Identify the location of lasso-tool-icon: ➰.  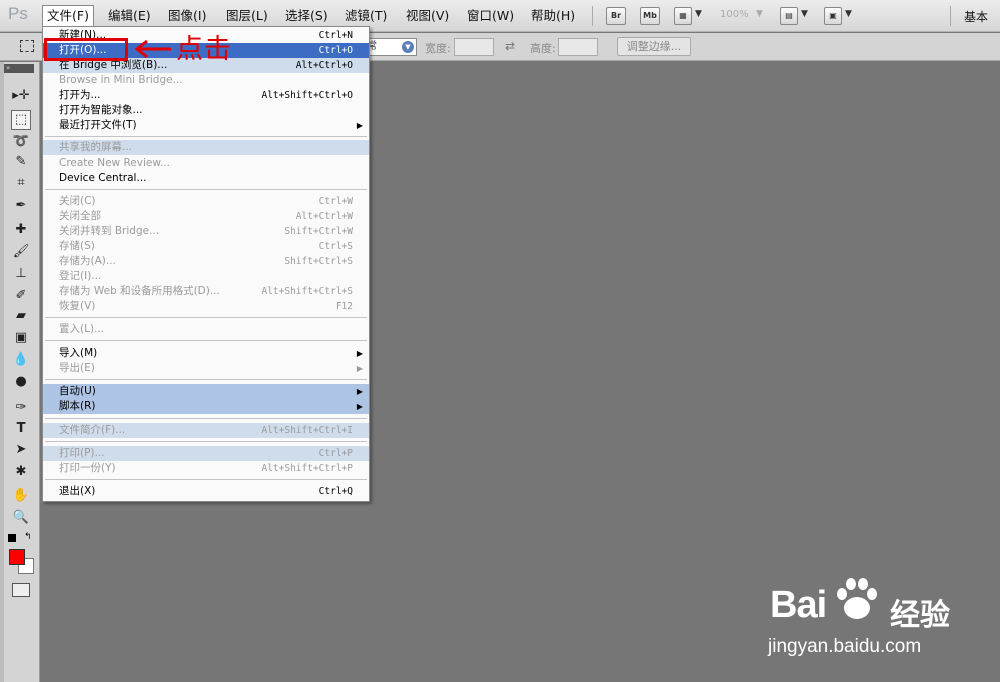
(21, 142).